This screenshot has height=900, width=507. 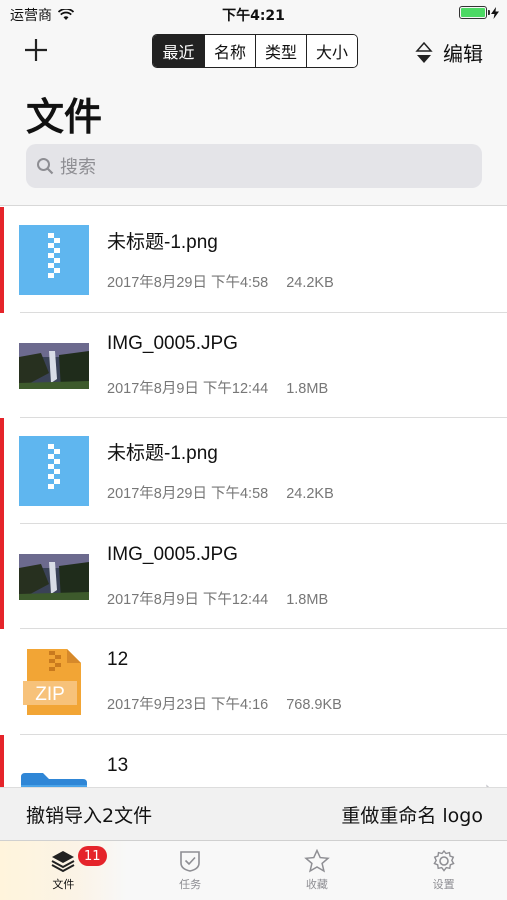 I want to click on folder-name: 13, so click(x=118, y=765).